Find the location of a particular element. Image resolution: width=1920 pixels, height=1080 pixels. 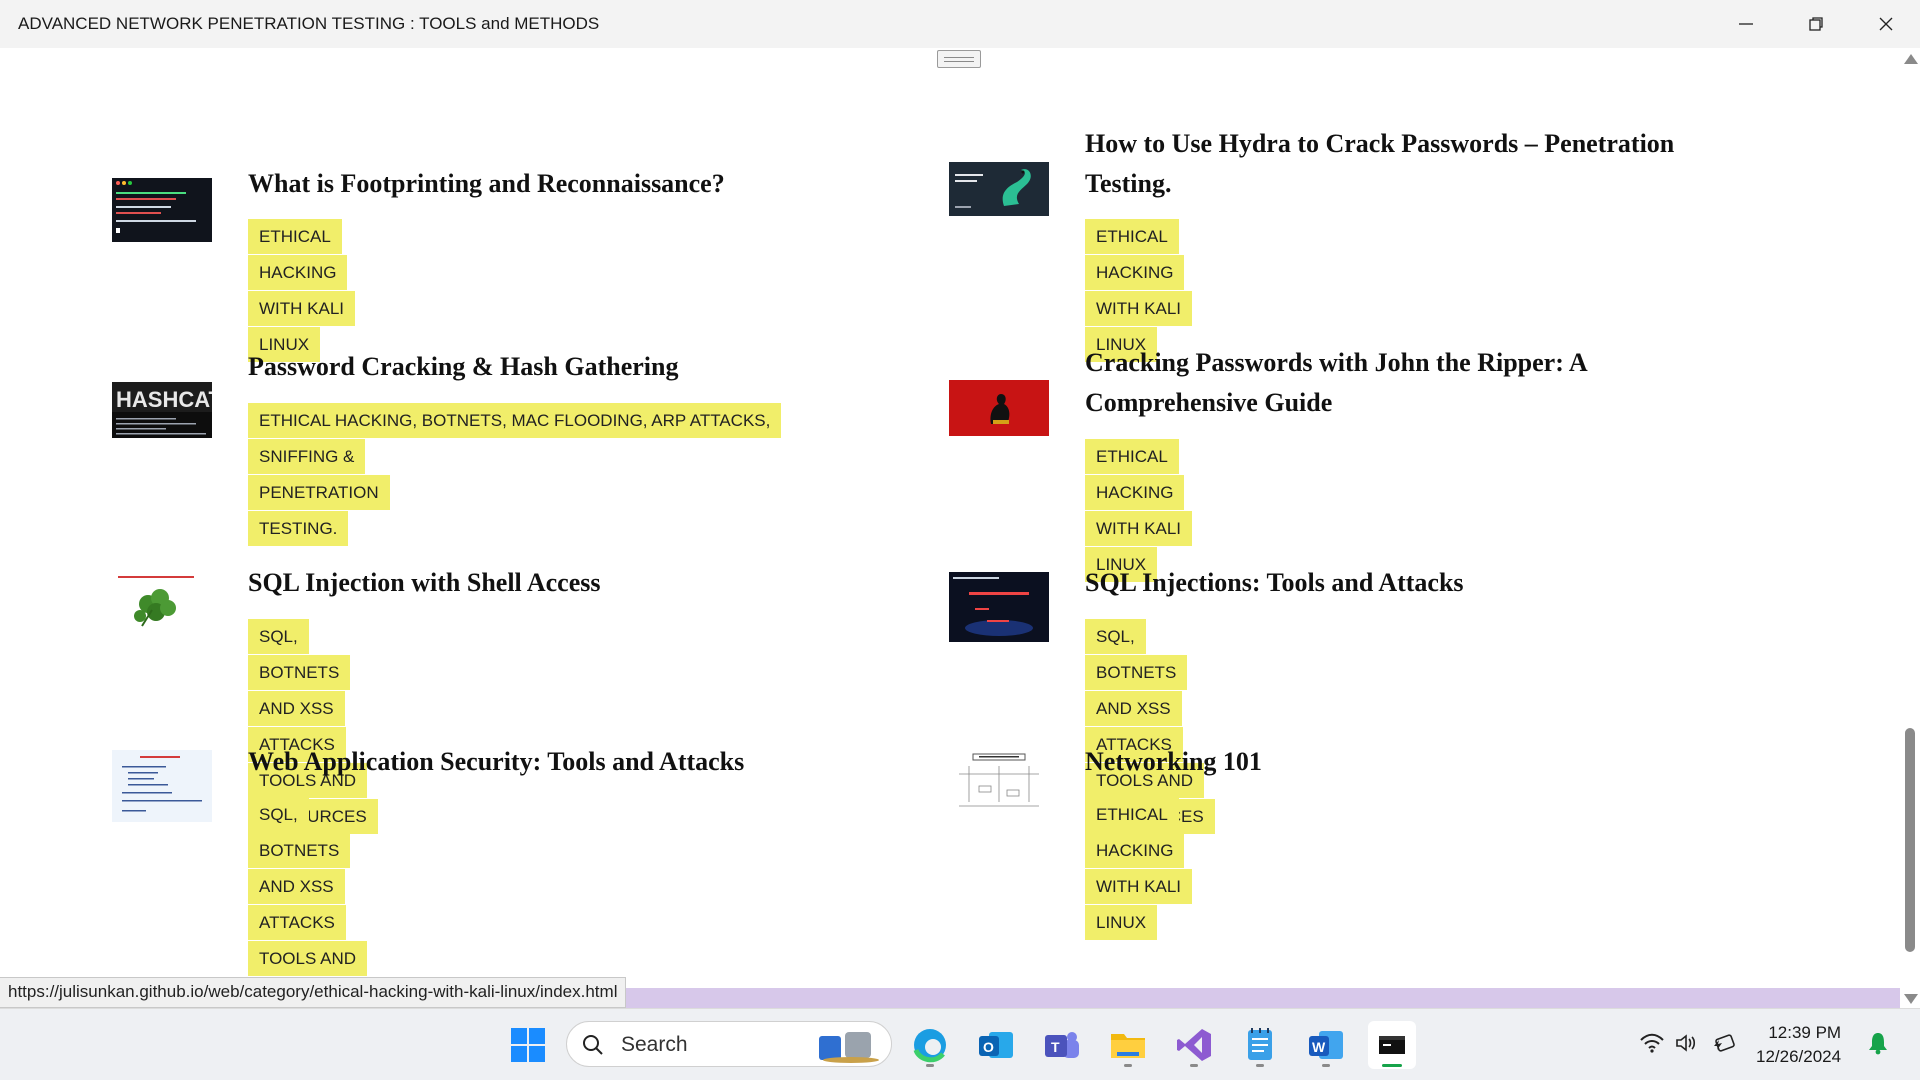

post-category-tag-continued: SNIFFING & PENETRATION TESTING. is located at coordinates (319, 493).